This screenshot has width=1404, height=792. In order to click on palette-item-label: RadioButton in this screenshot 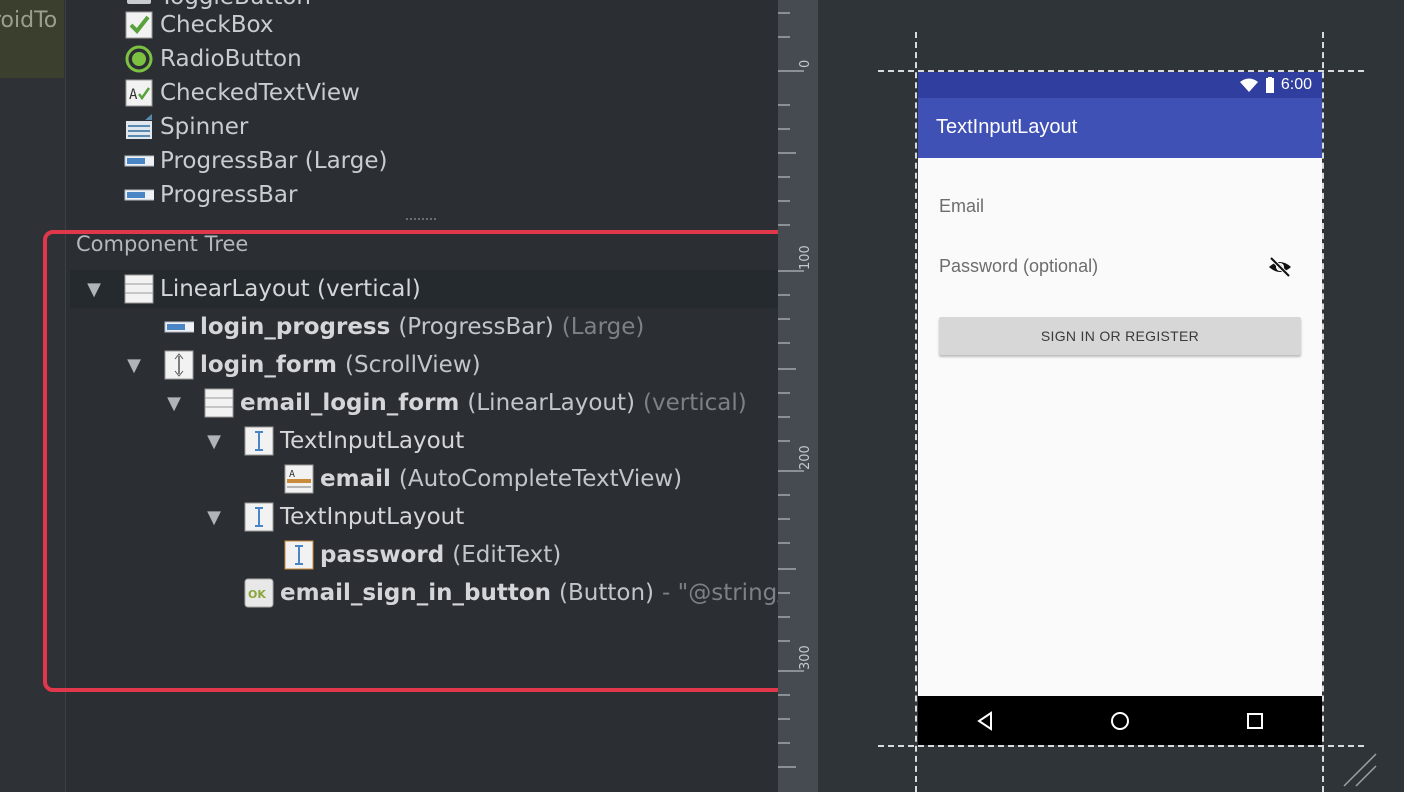, I will do `click(231, 59)`.